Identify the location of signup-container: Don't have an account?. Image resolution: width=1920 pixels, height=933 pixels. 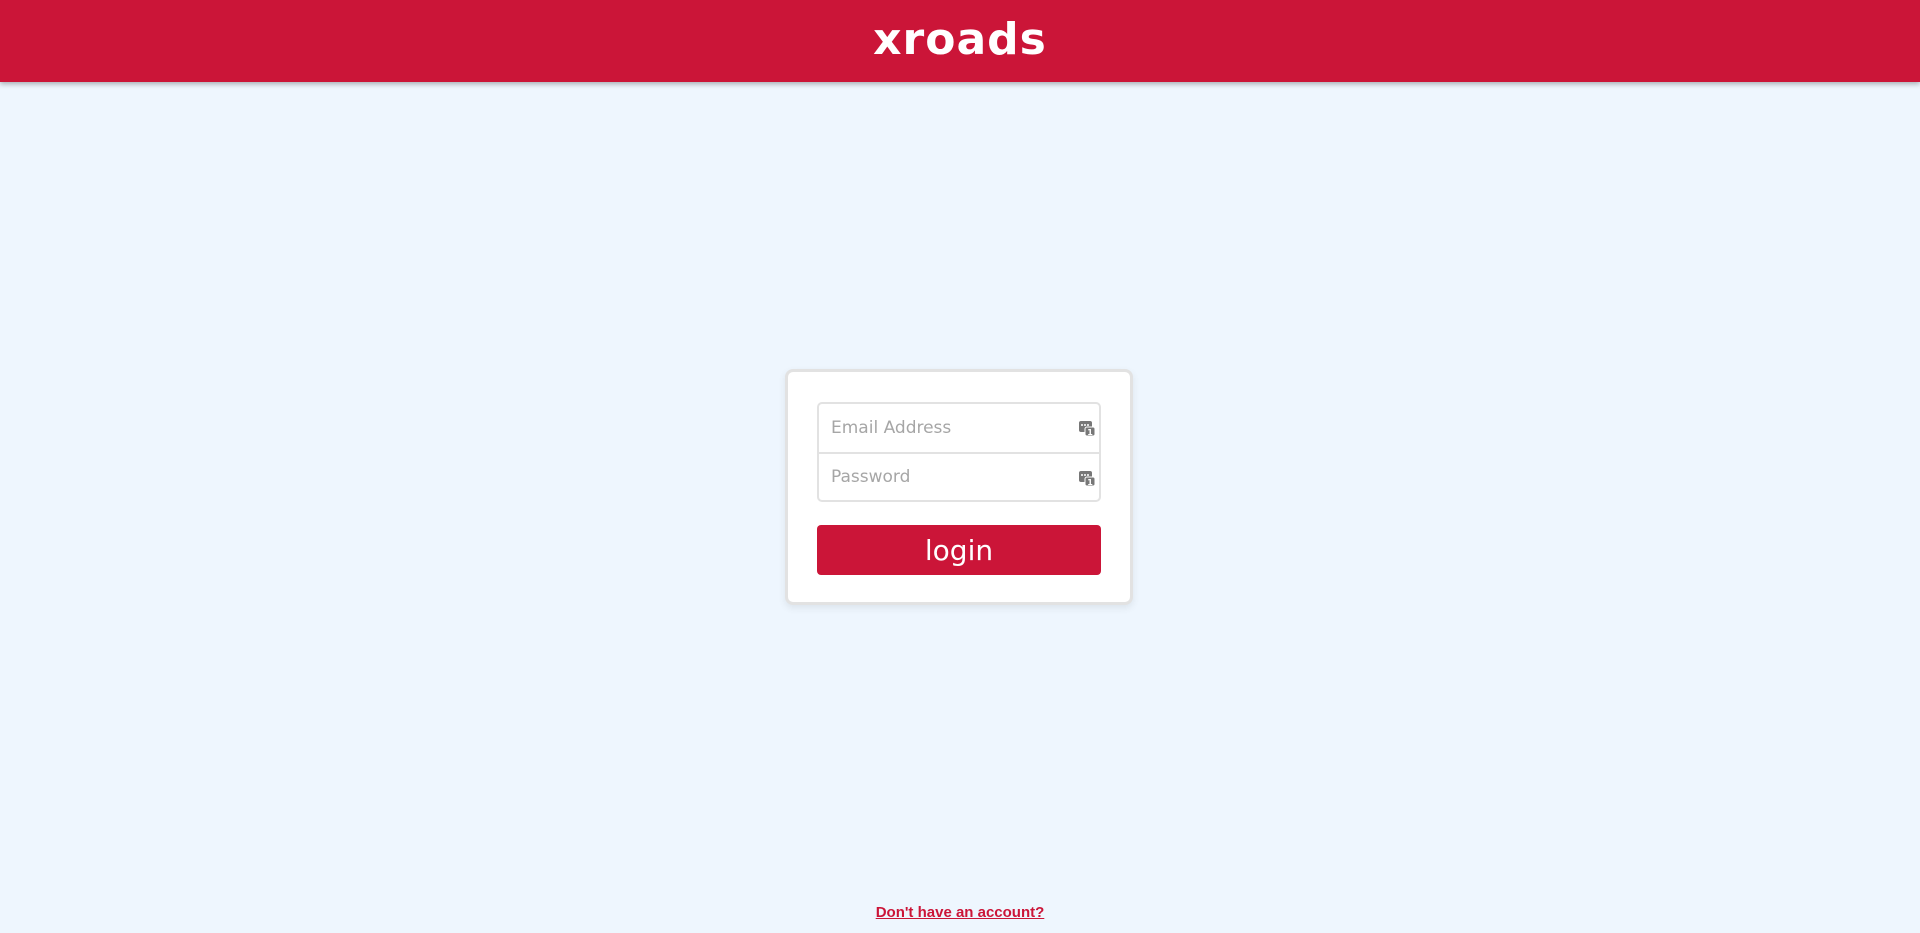
(960, 911).